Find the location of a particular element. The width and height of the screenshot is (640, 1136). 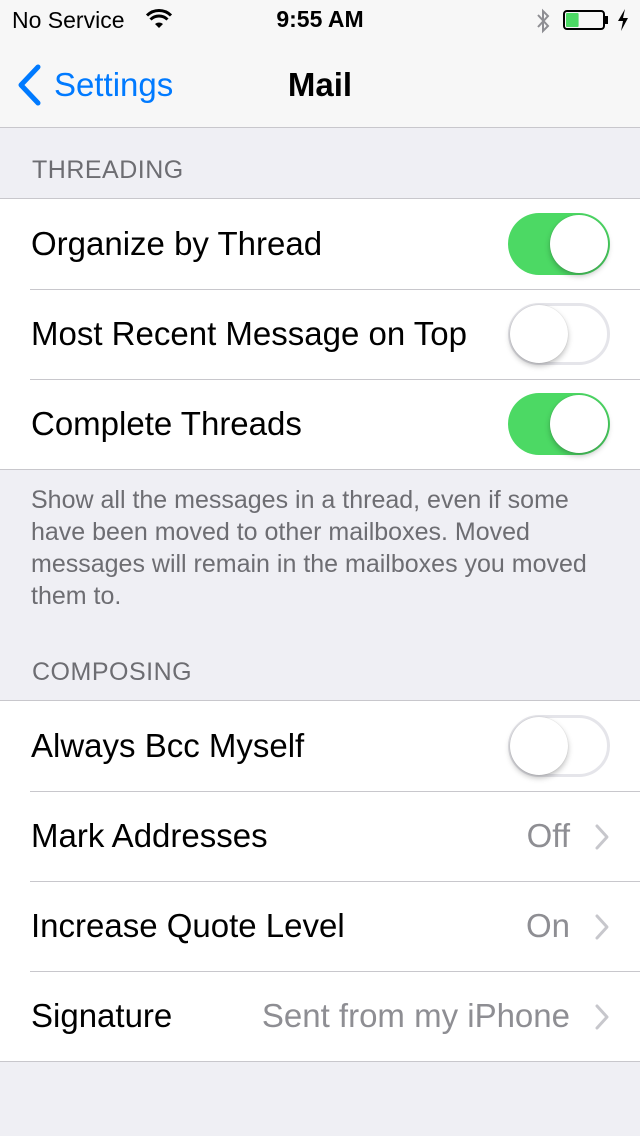

organize-by-thread-row: Organize by Thread is located at coordinates (320, 244).